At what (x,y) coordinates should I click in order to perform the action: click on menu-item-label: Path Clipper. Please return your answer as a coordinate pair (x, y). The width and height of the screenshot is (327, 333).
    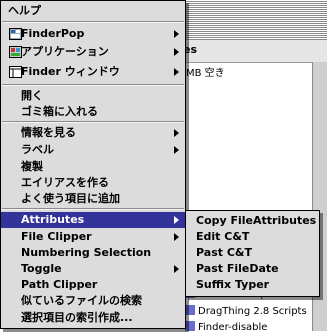
    Looking at the image, I should click on (59, 284).